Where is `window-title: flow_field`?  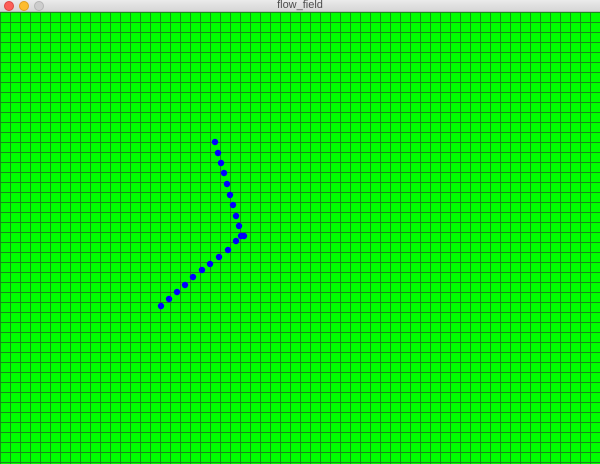 window-title: flow_field is located at coordinates (300, 5).